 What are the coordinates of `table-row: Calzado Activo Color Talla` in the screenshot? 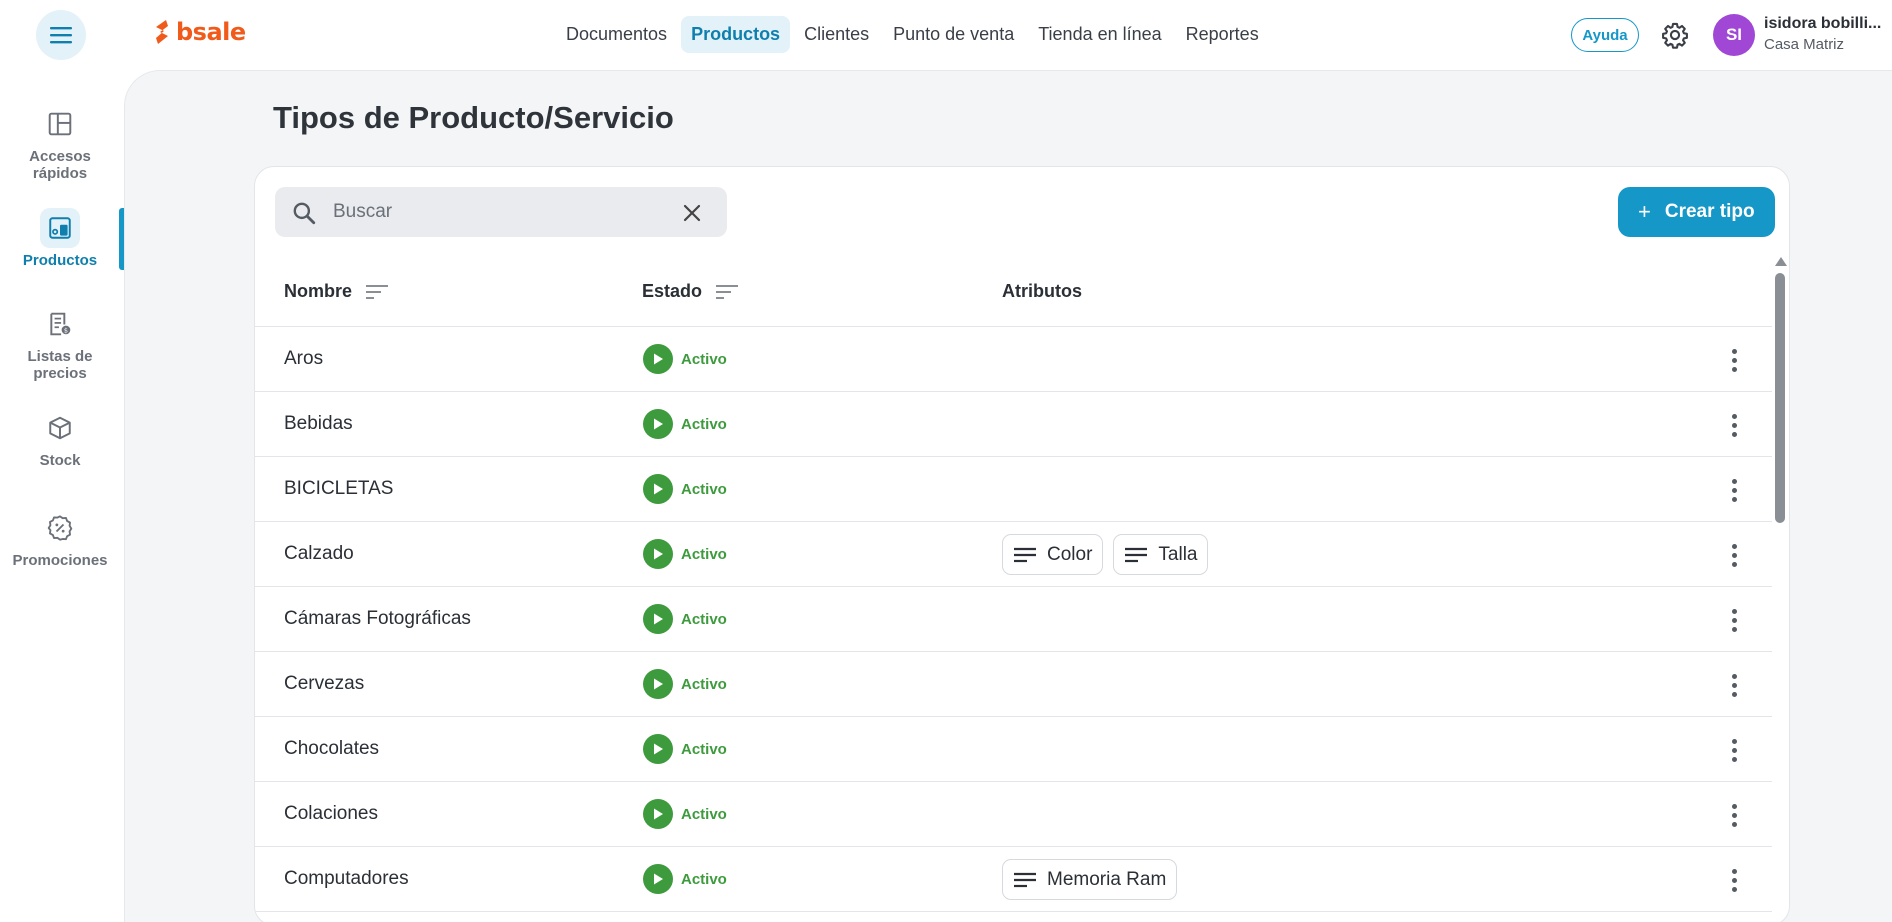 It's located at (1013, 554).